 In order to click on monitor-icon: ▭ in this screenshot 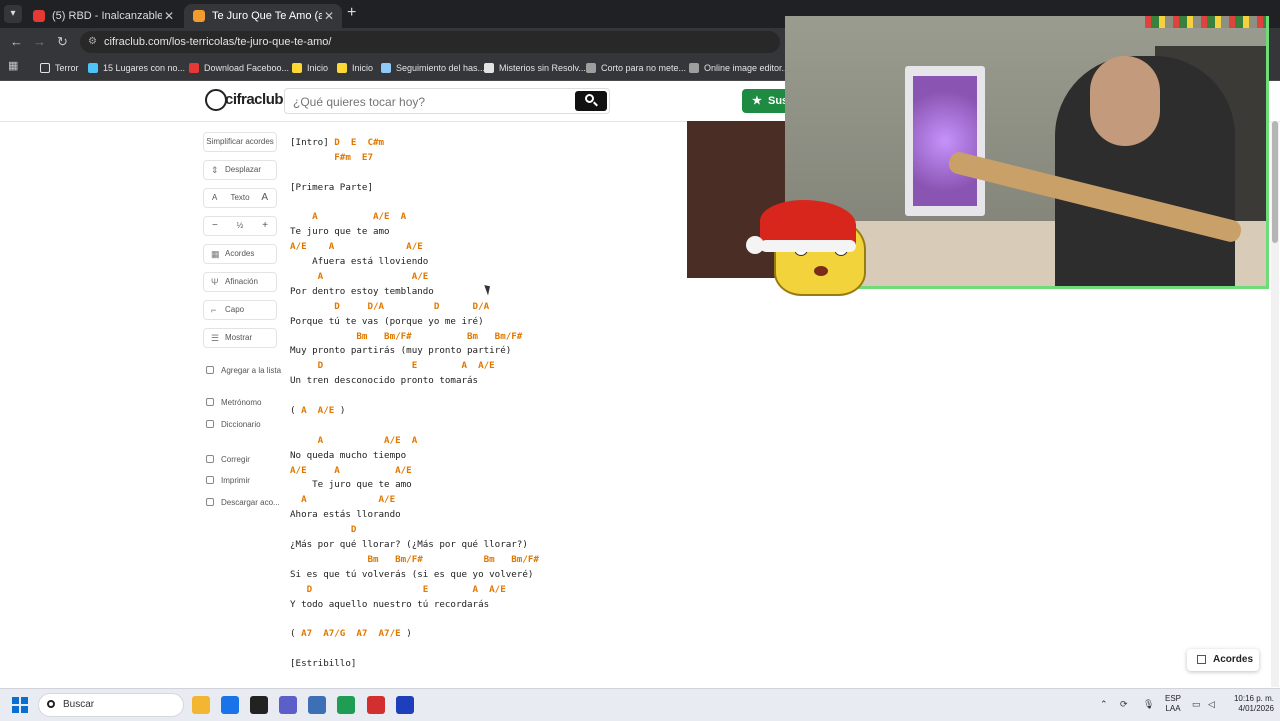, I will do `click(1196, 704)`.